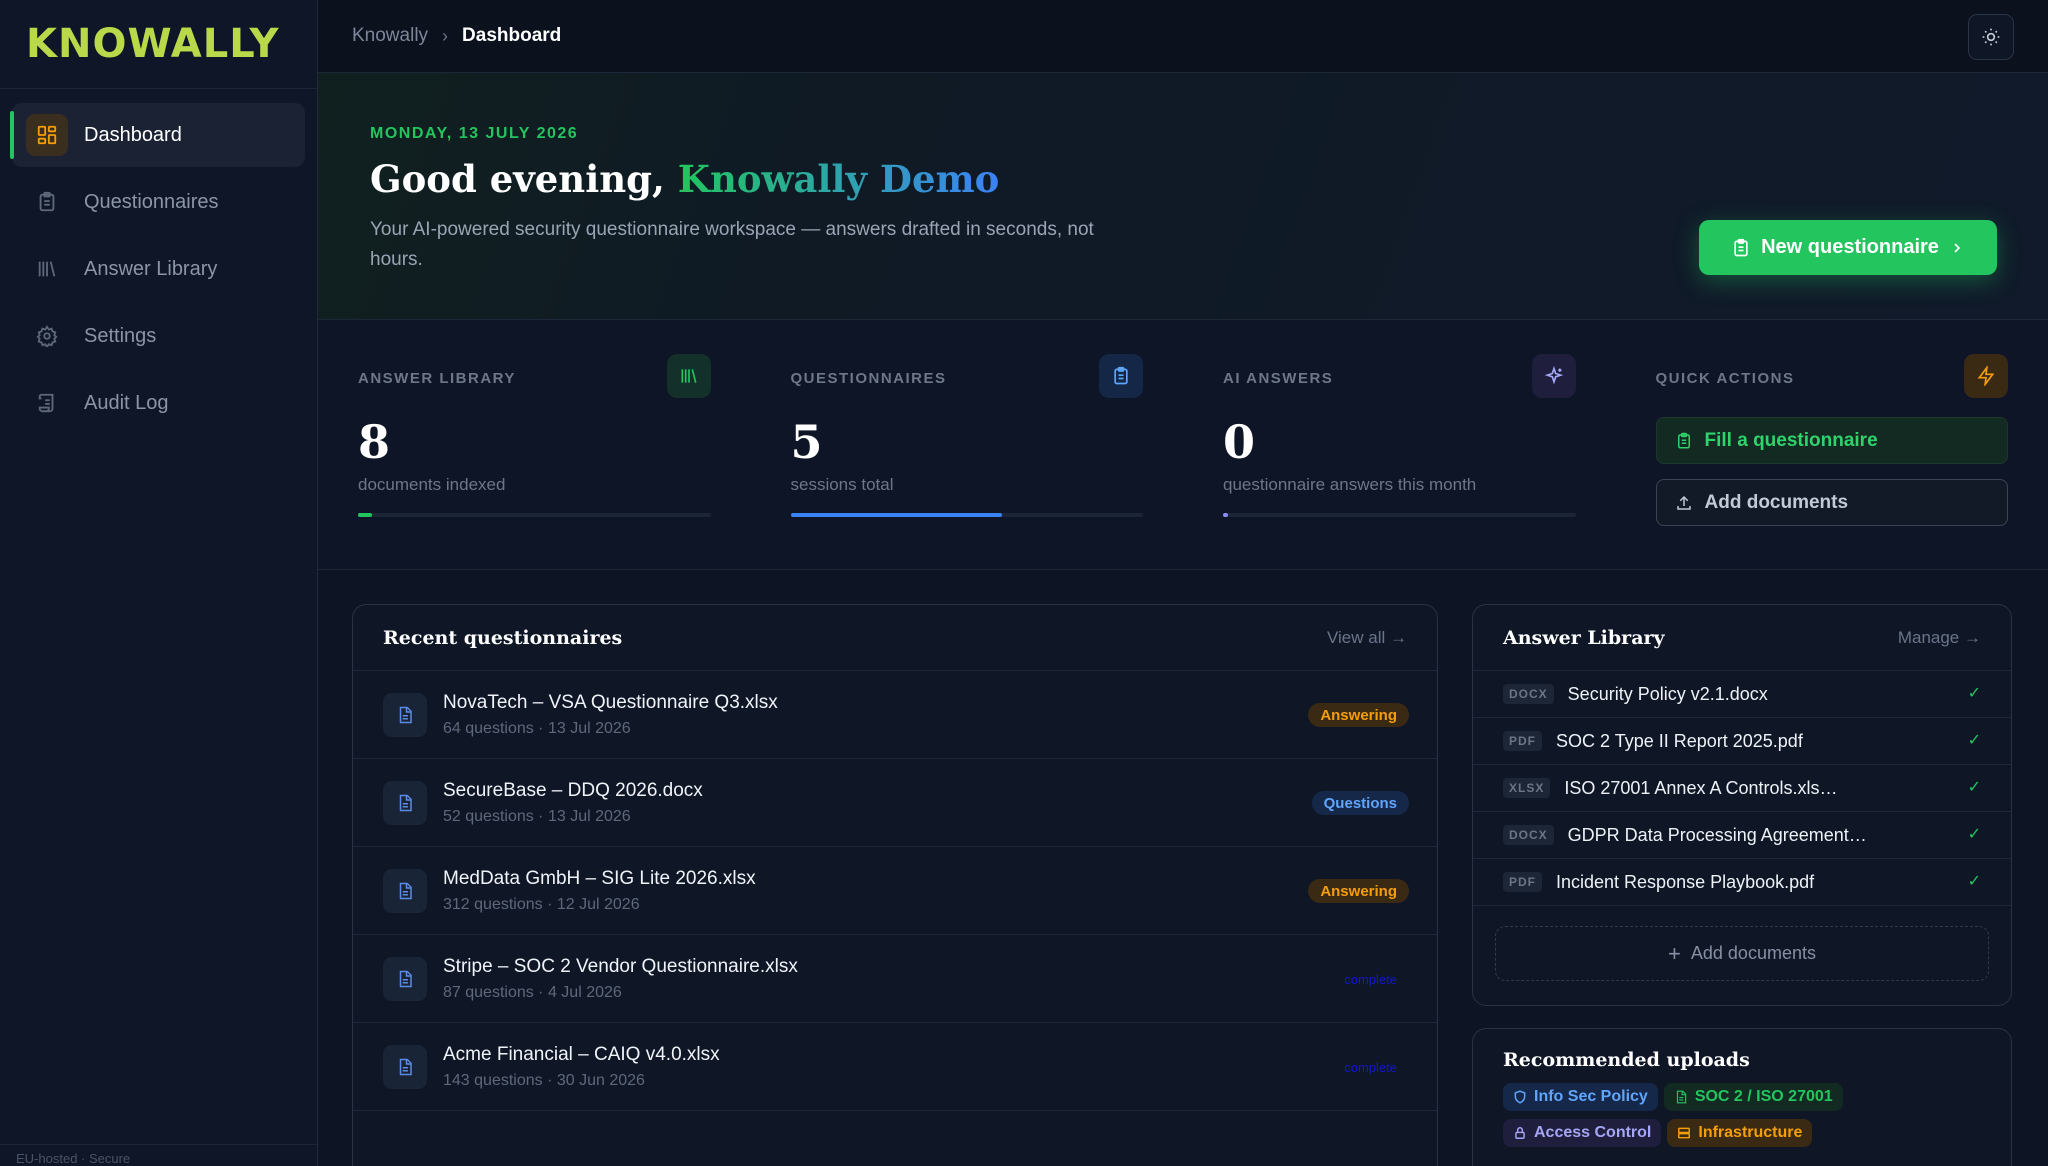 The image size is (2048, 1166). What do you see at coordinates (158, 403) in the screenshot?
I see `sidebar-item-audit-log: Audit Log` at bounding box center [158, 403].